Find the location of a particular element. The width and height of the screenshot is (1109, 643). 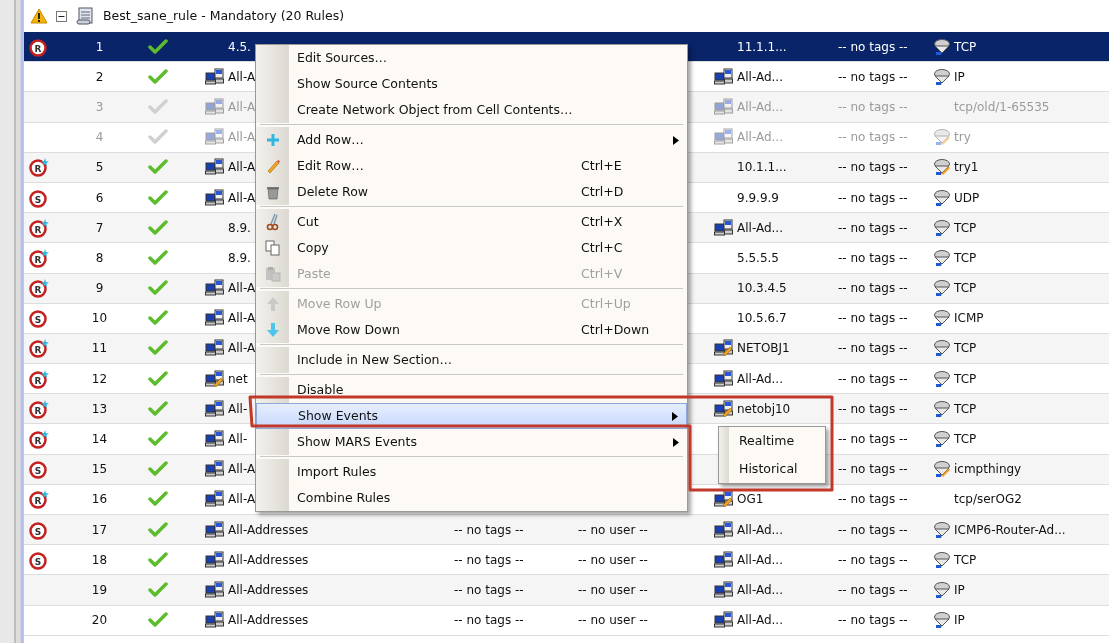

rule-number: 14 is located at coordinates (99, 440).